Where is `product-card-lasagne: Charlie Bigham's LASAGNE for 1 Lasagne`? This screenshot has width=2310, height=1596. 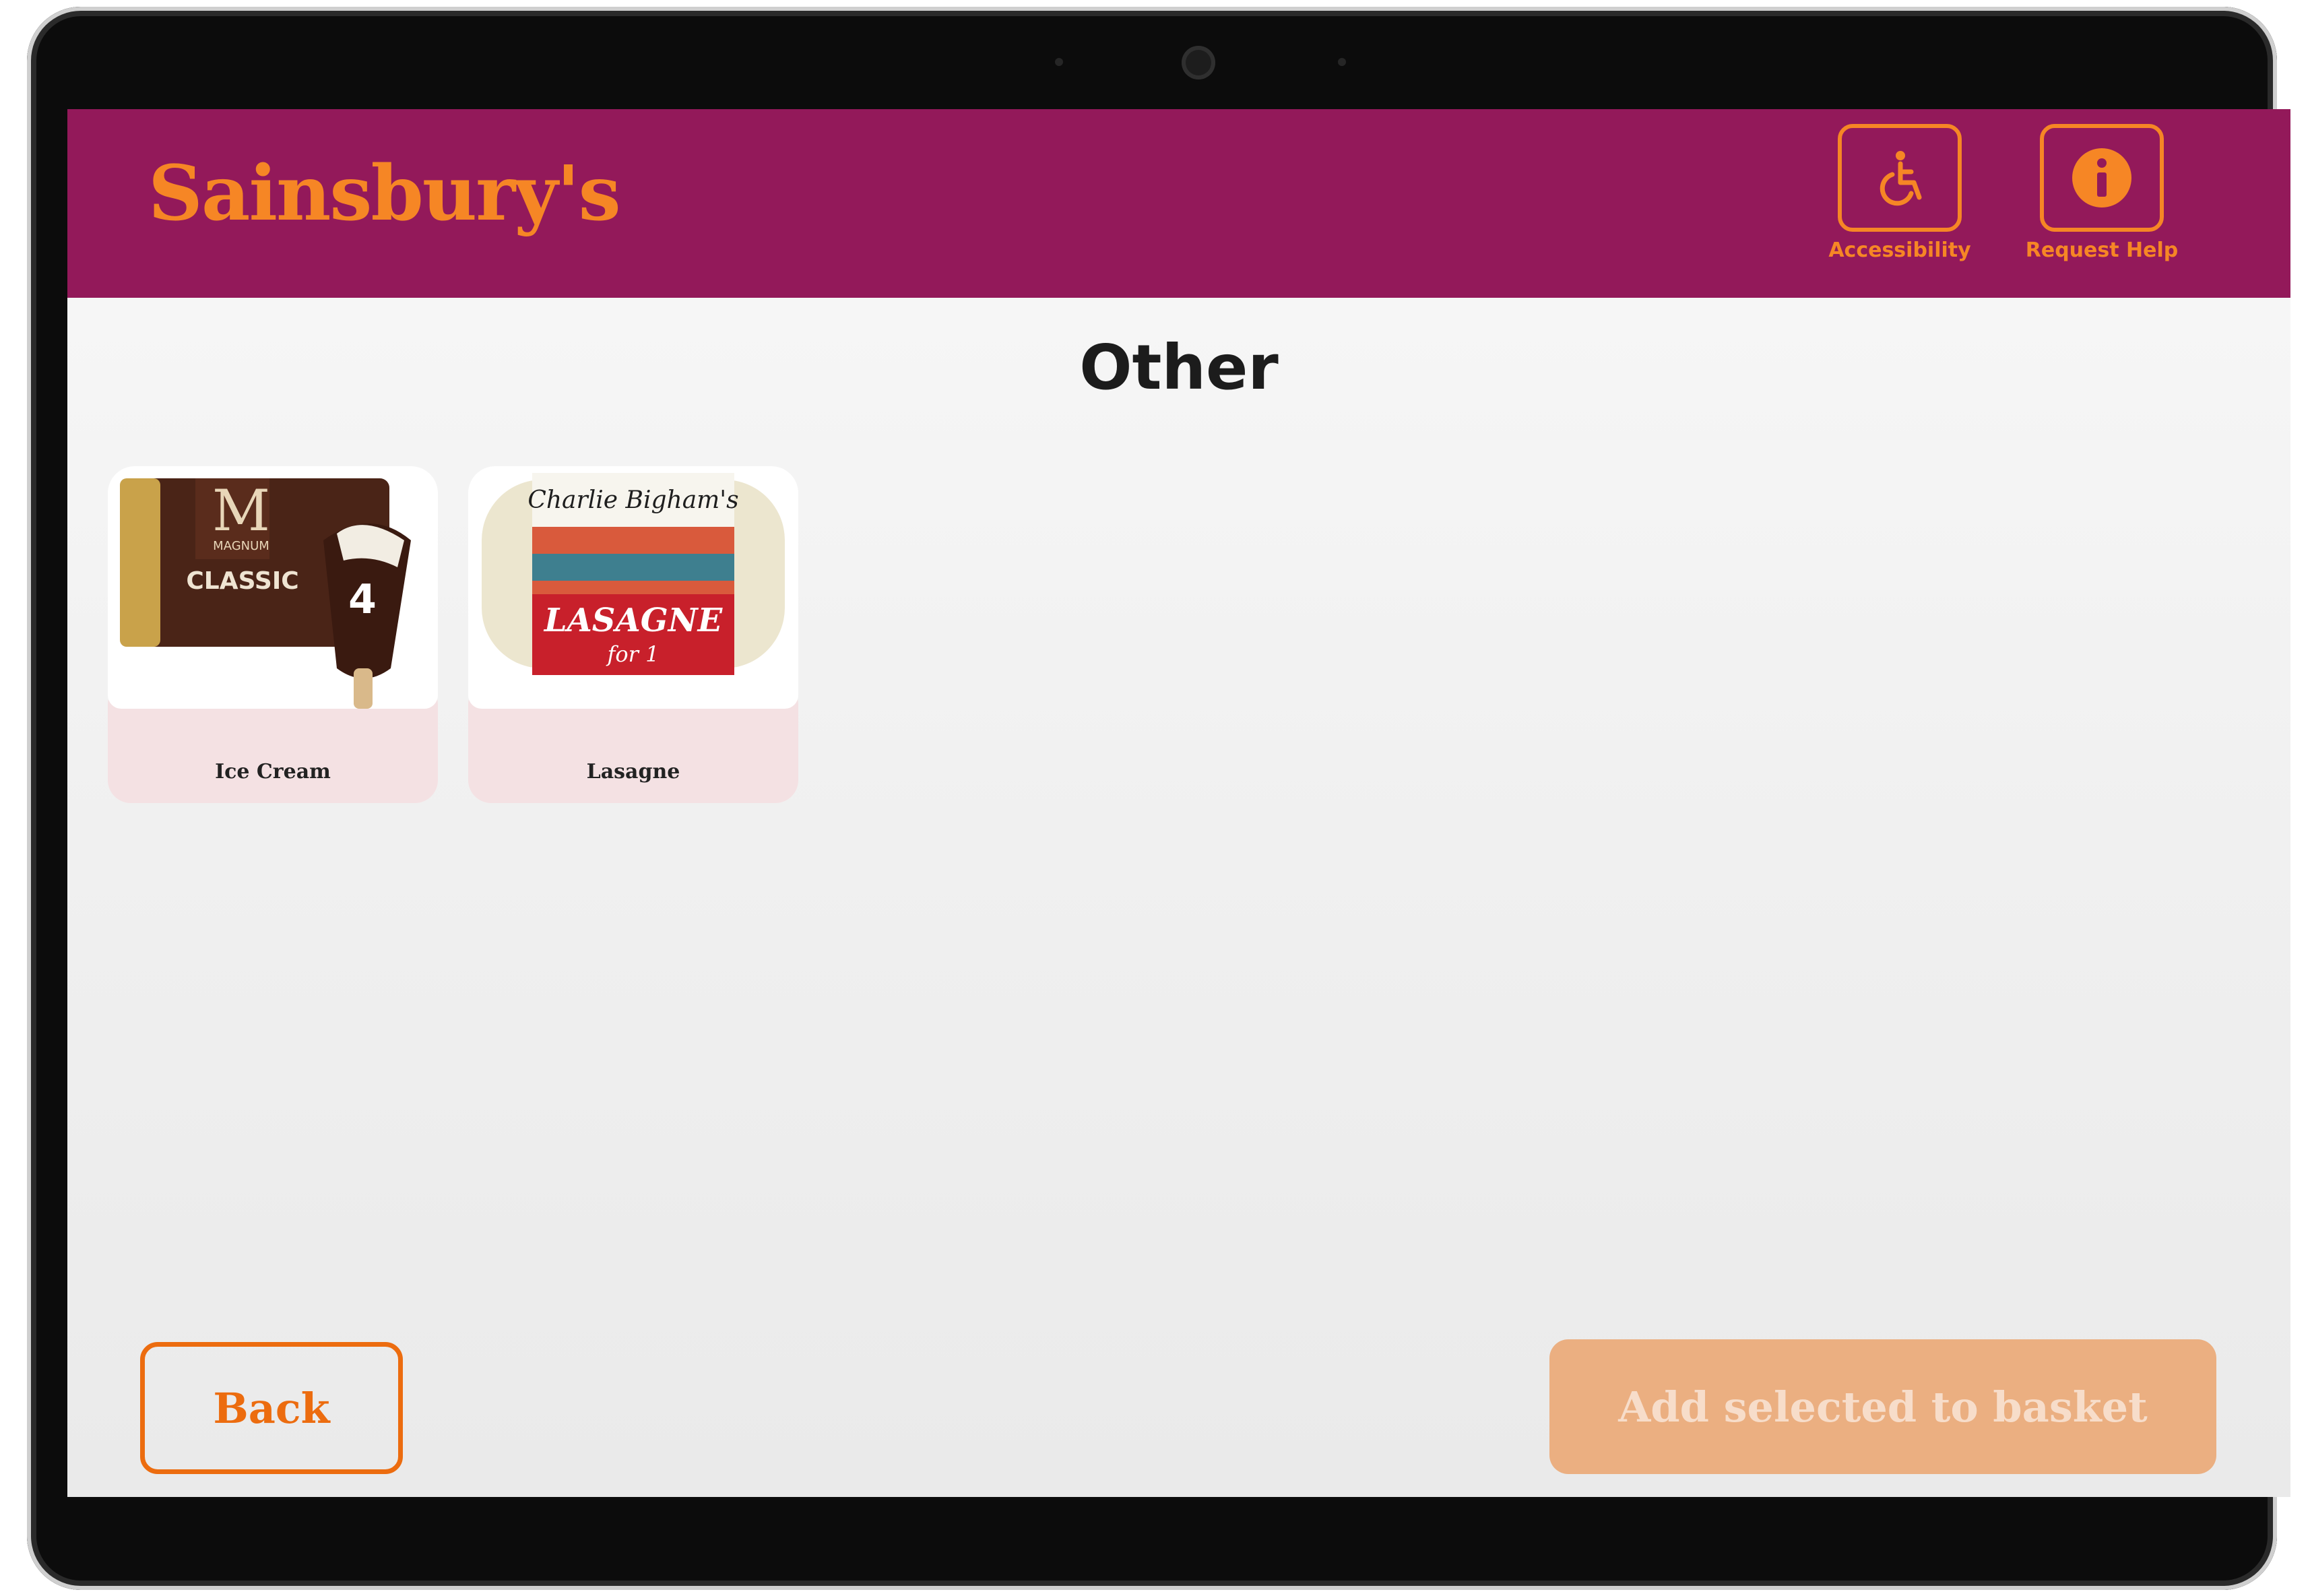
product-card-lasagne: Charlie Bigham's LASAGNE for 1 Lasagne is located at coordinates (633, 634).